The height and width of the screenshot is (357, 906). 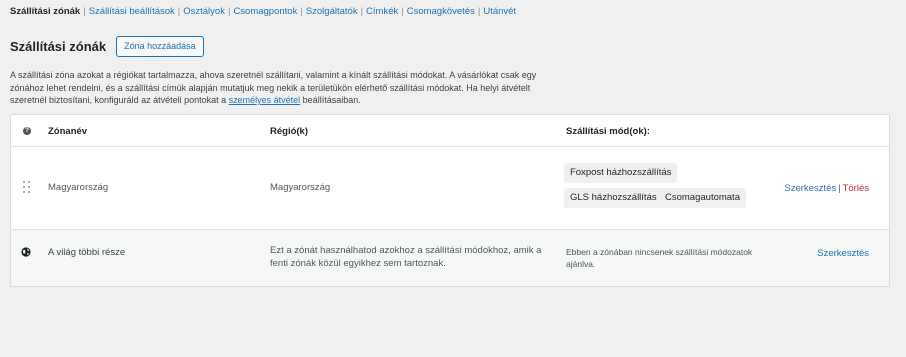 I want to click on description-suffix: beállításaiban., so click(x=330, y=100).